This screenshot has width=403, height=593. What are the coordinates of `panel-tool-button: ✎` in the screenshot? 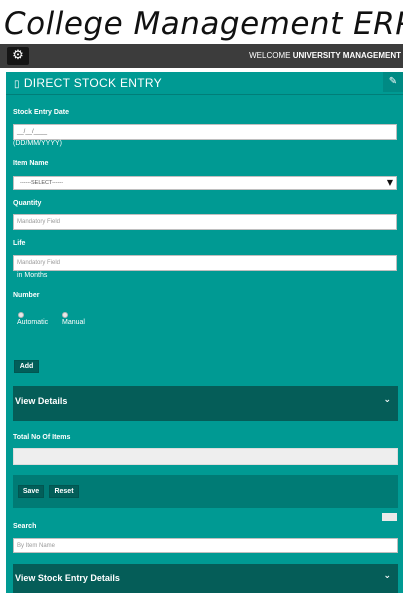 It's located at (393, 82).